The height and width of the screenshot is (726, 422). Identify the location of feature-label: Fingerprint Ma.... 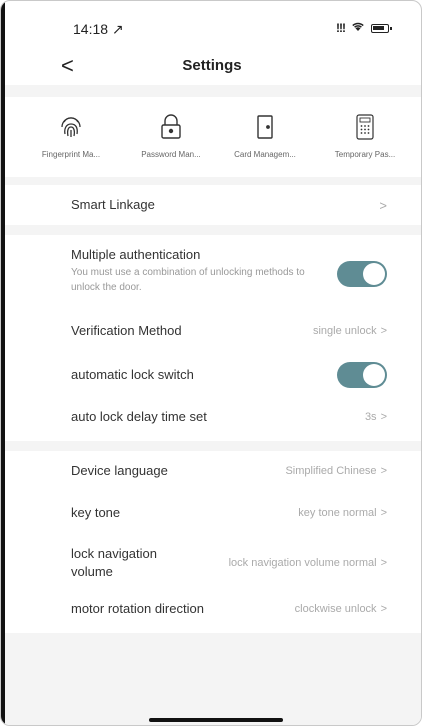
(71, 154).